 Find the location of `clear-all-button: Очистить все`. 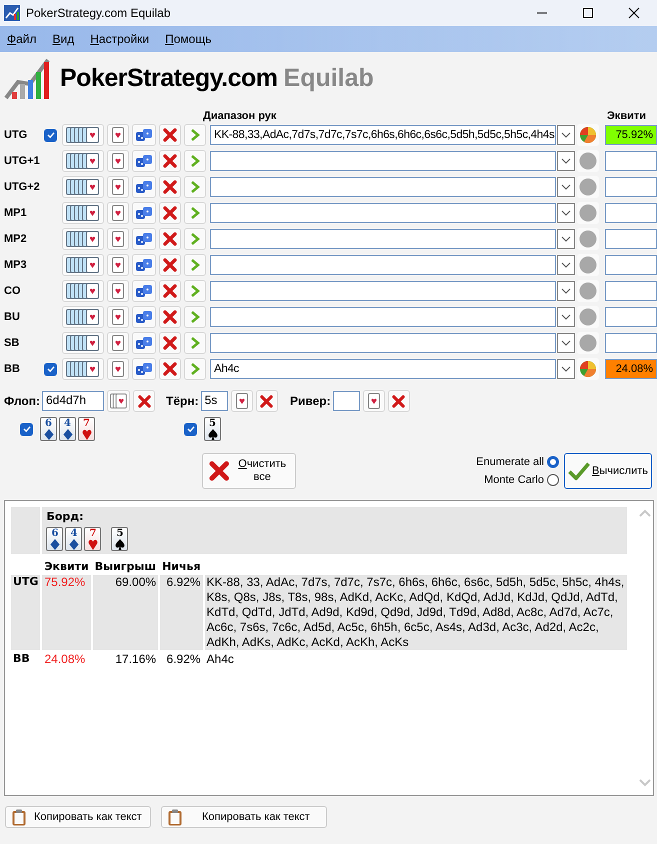

clear-all-button: Очистить все is located at coordinates (249, 471).